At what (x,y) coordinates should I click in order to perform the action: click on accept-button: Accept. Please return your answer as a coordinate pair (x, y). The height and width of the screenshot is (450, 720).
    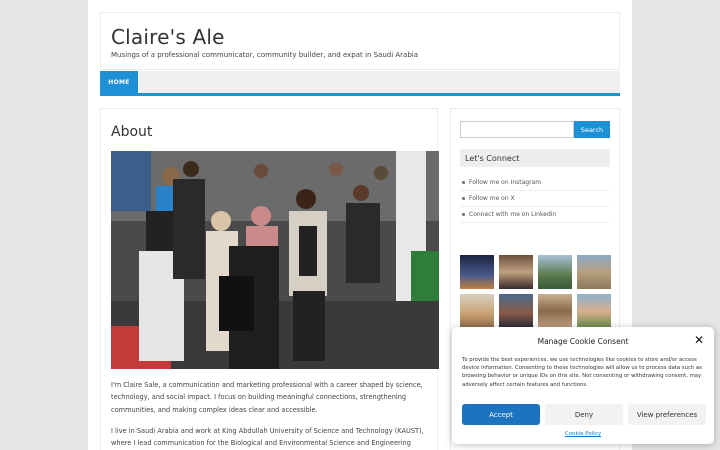
    Looking at the image, I should click on (501, 414).